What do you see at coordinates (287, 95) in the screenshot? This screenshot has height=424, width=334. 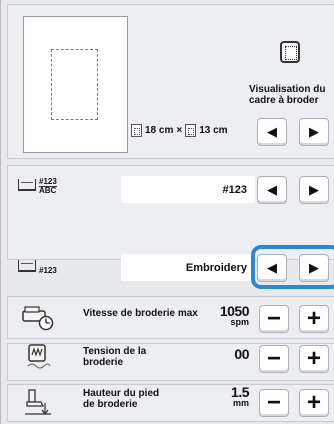 I see `frame-display-label: Visualisation du cadre à broder` at bounding box center [287, 95].